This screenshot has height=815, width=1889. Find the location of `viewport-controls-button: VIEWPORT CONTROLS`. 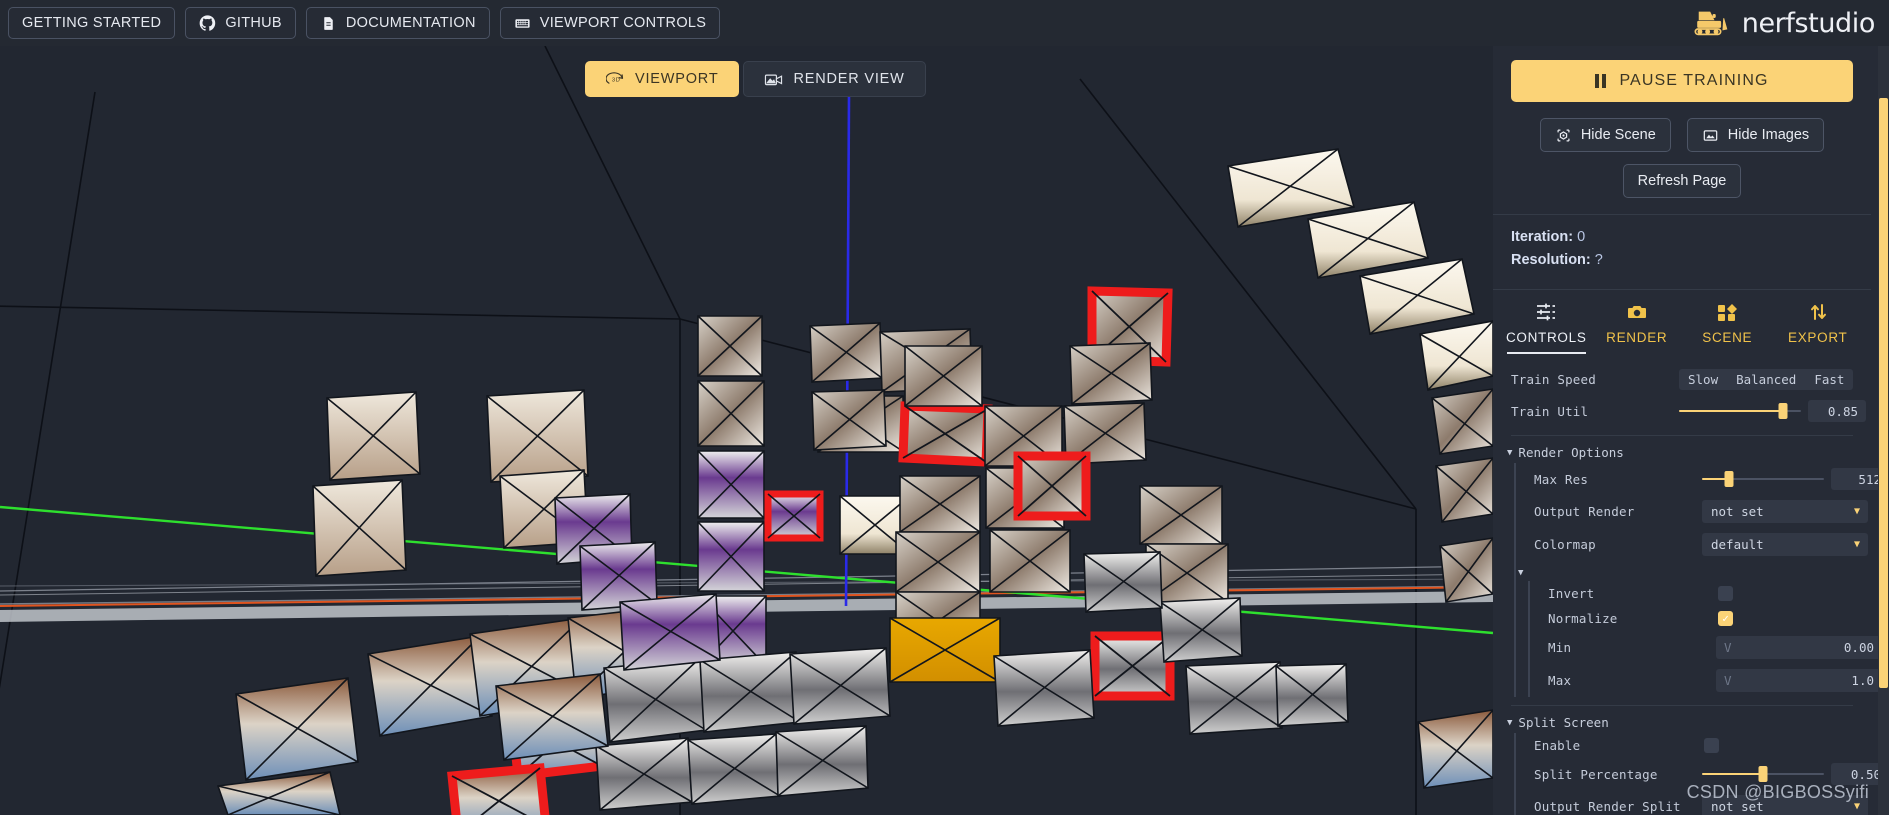

viewport-controls-button: VIEWPORT CONTROLS is located at coordinates (610, 23).